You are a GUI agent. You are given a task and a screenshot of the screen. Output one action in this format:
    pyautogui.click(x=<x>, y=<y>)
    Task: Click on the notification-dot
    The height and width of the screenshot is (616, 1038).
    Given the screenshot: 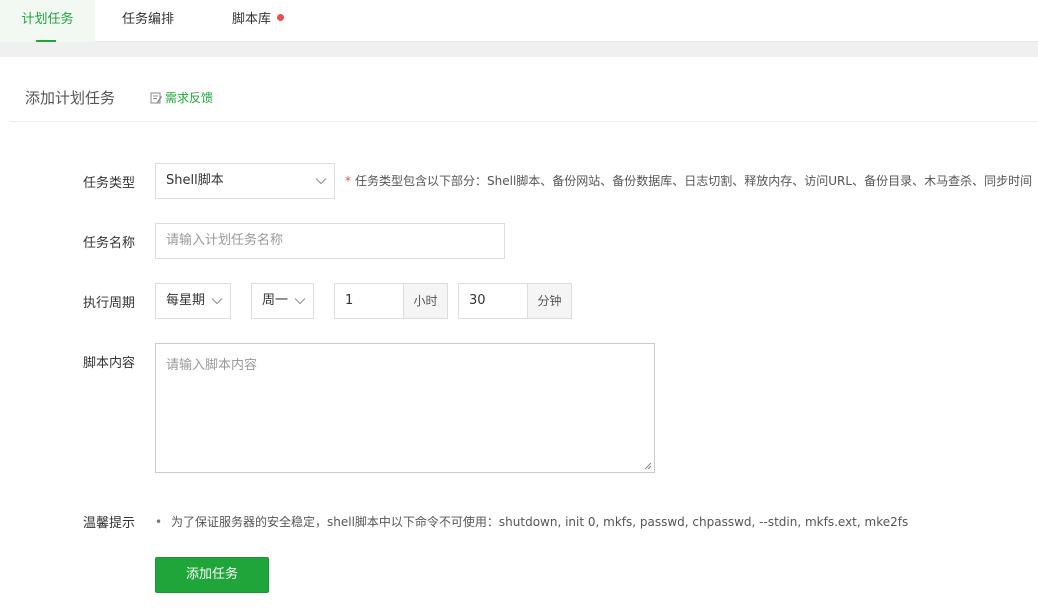 What is the action you would take?
    pyautogui.click(x=280, y=17)
    